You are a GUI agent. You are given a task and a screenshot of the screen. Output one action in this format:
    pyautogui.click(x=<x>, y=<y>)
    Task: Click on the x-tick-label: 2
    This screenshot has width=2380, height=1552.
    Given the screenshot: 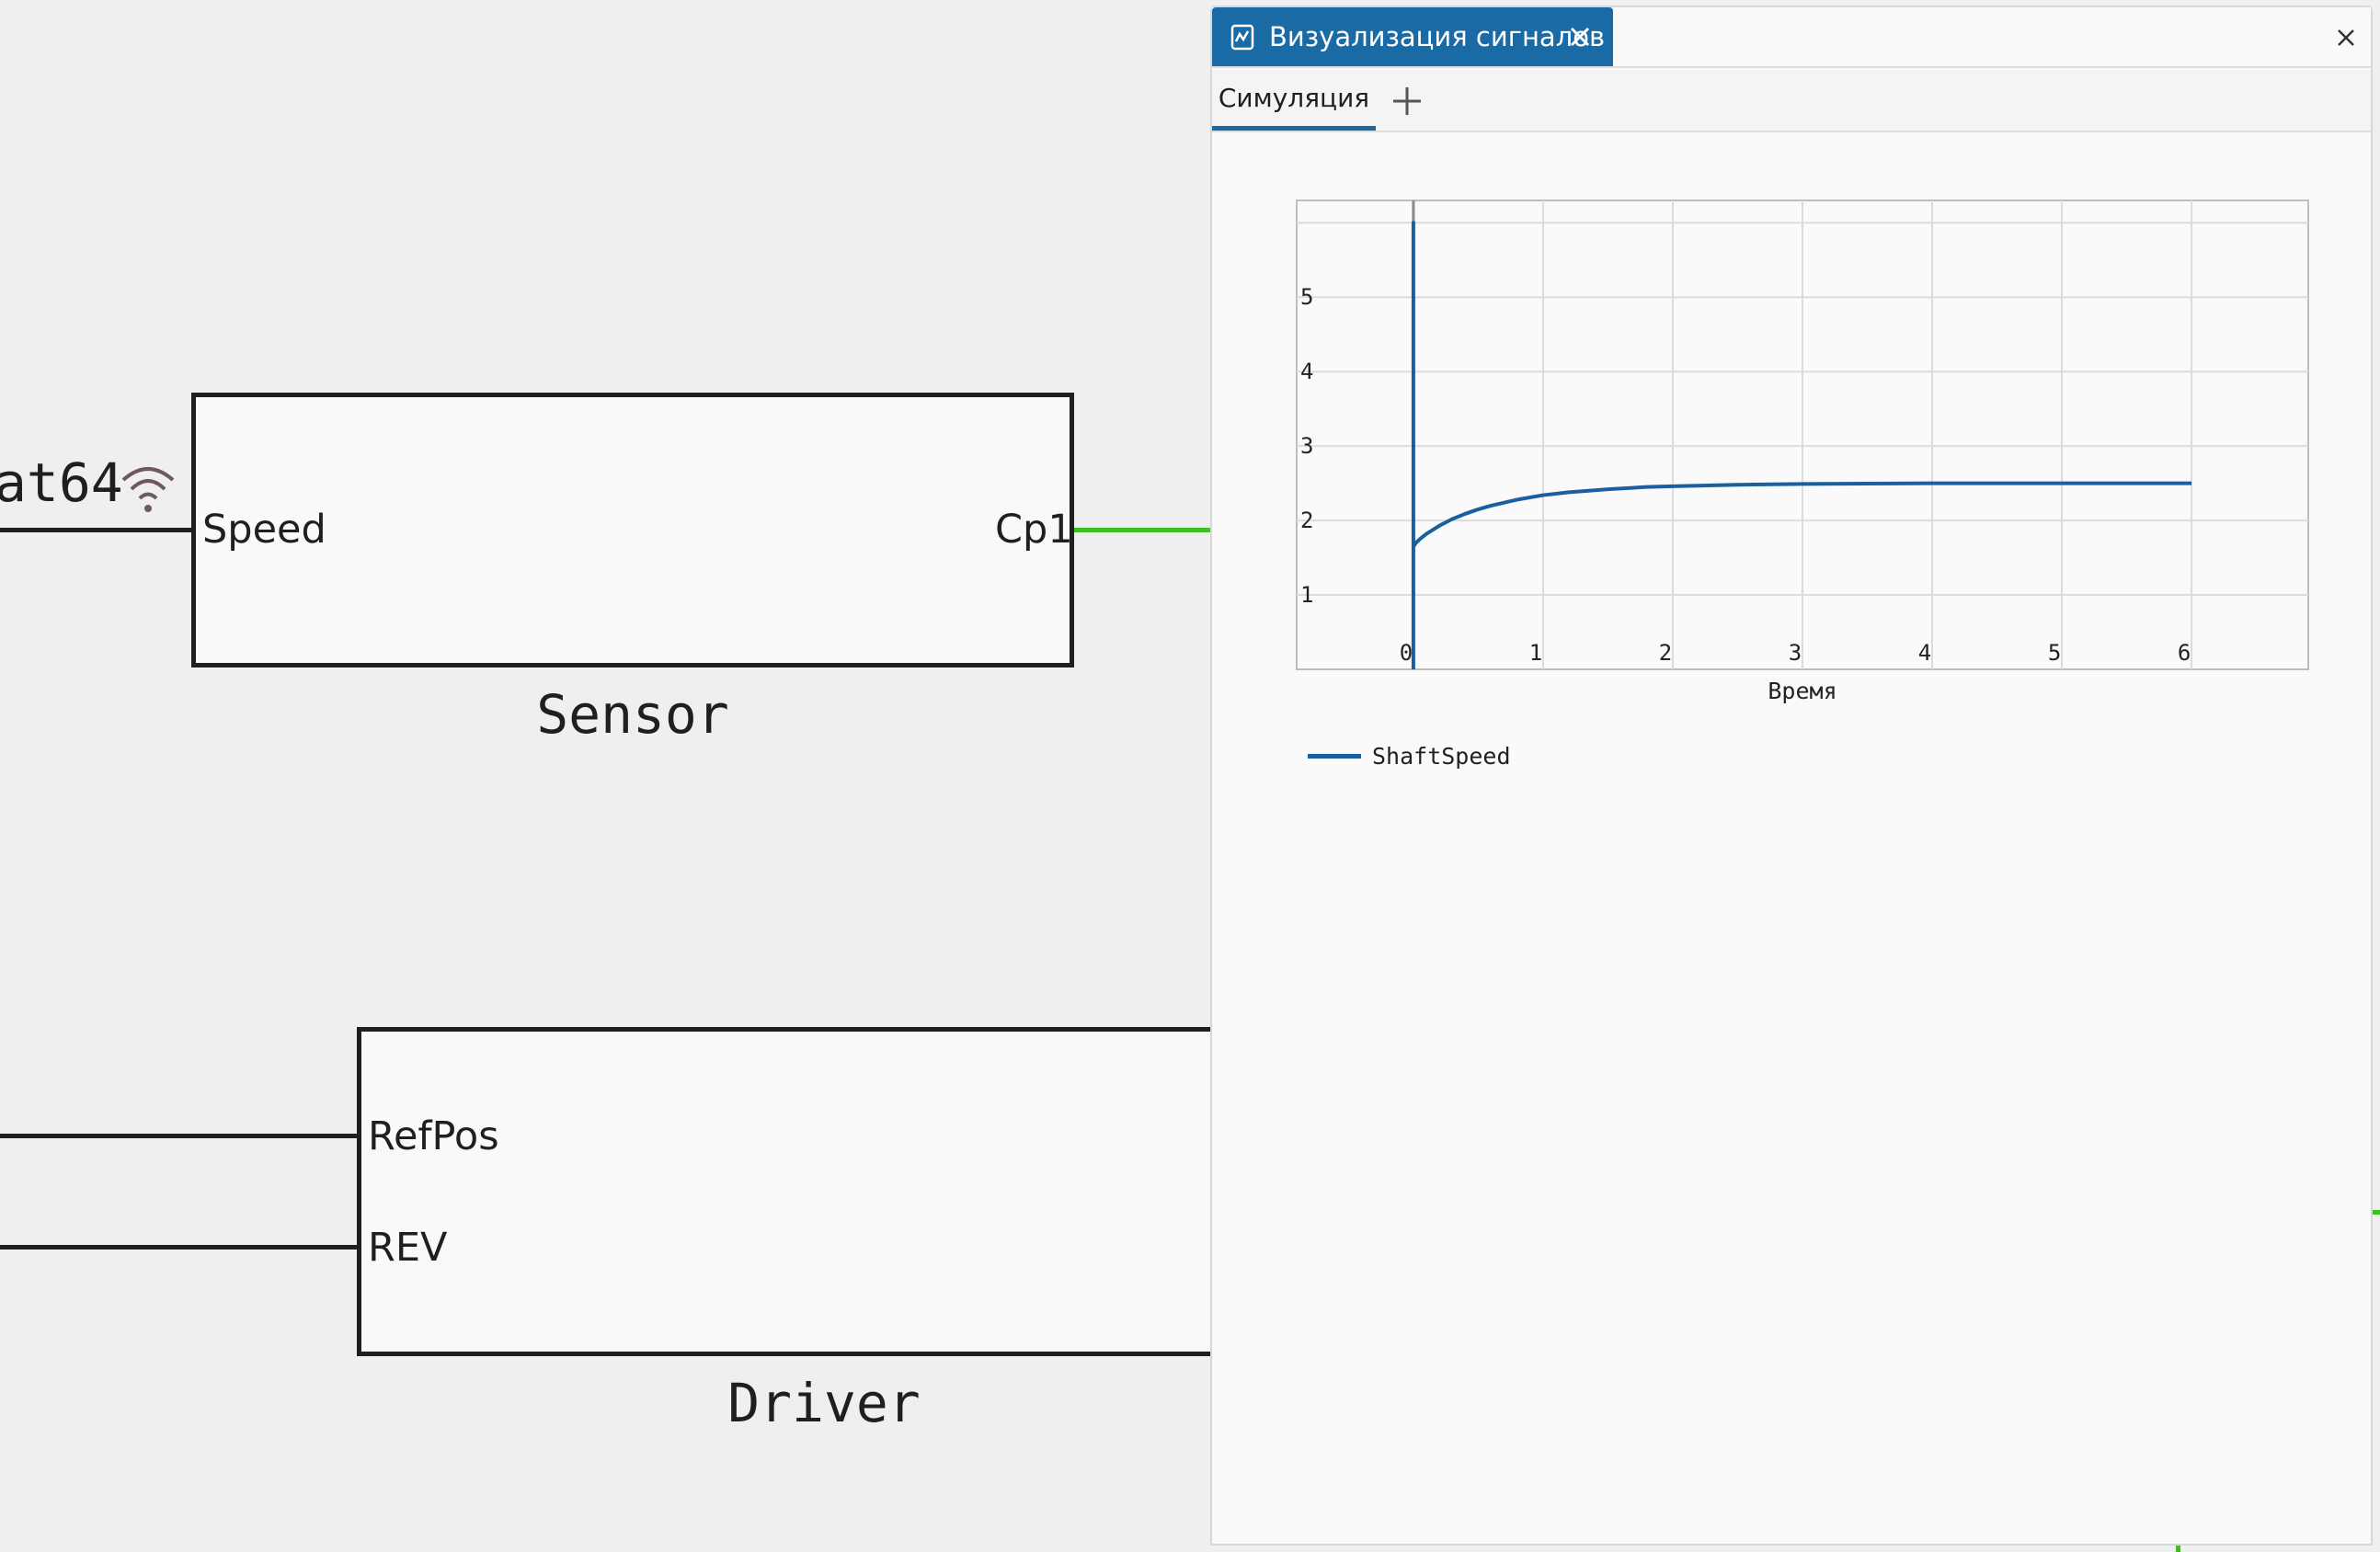 What is the action you would take?
    pyautogui.click(x=1665, y=653)
    